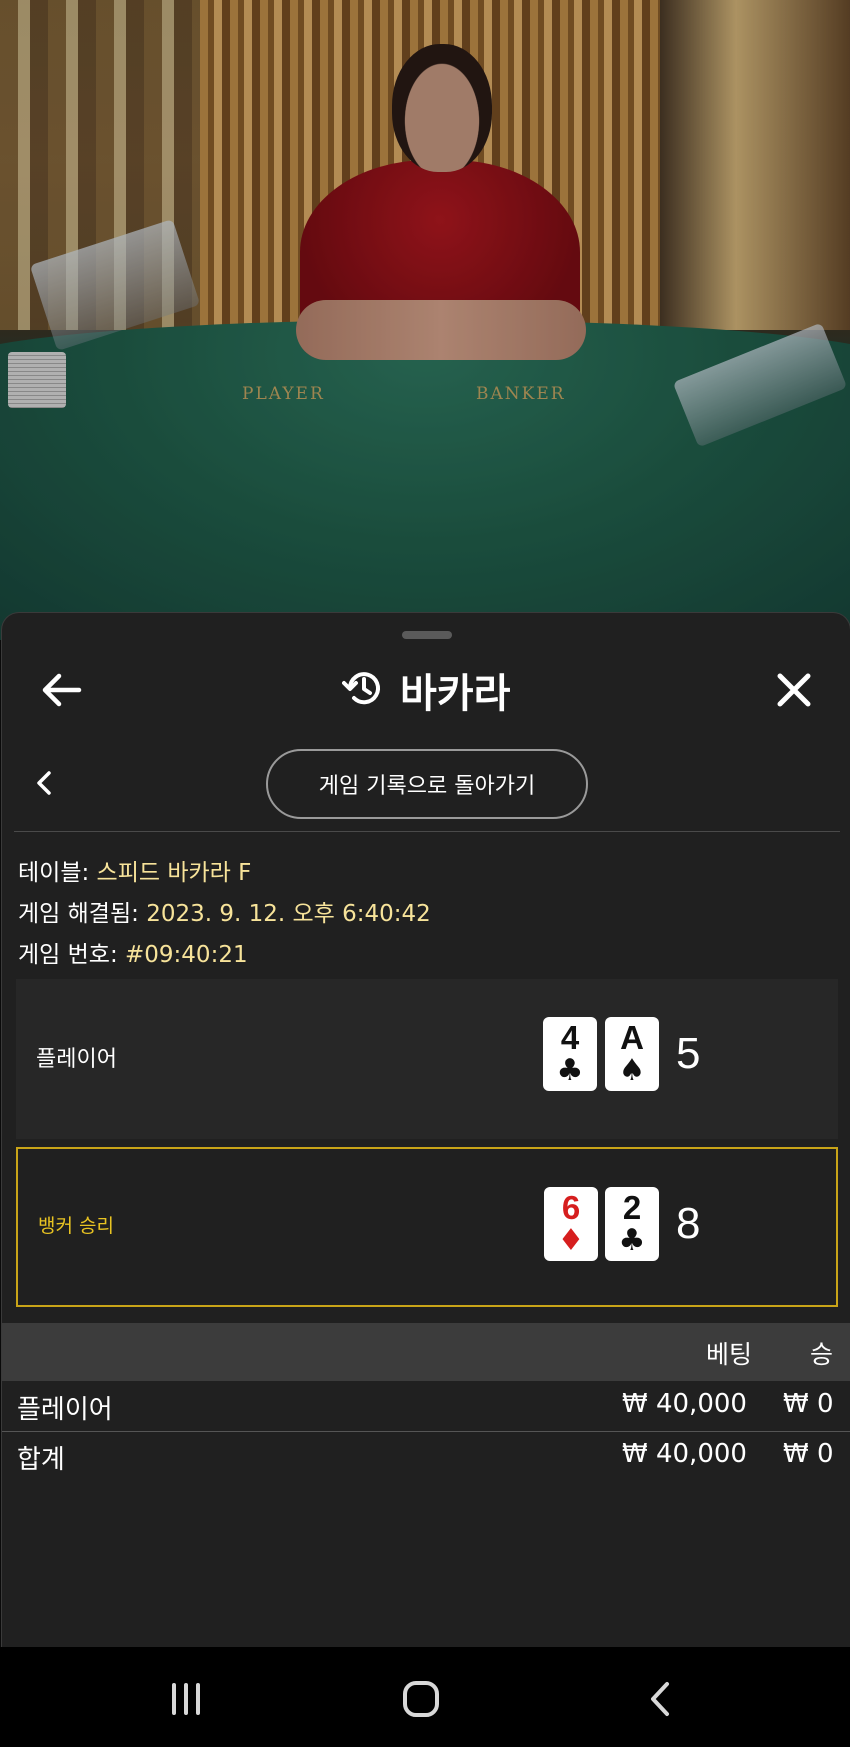 The height and width of the screenshot is (1747, 850). What do you see at coordinates (174, 873) in the screenshot?
I see `table-value: 스피드 바카라 F` at bounding box center [174, 873].